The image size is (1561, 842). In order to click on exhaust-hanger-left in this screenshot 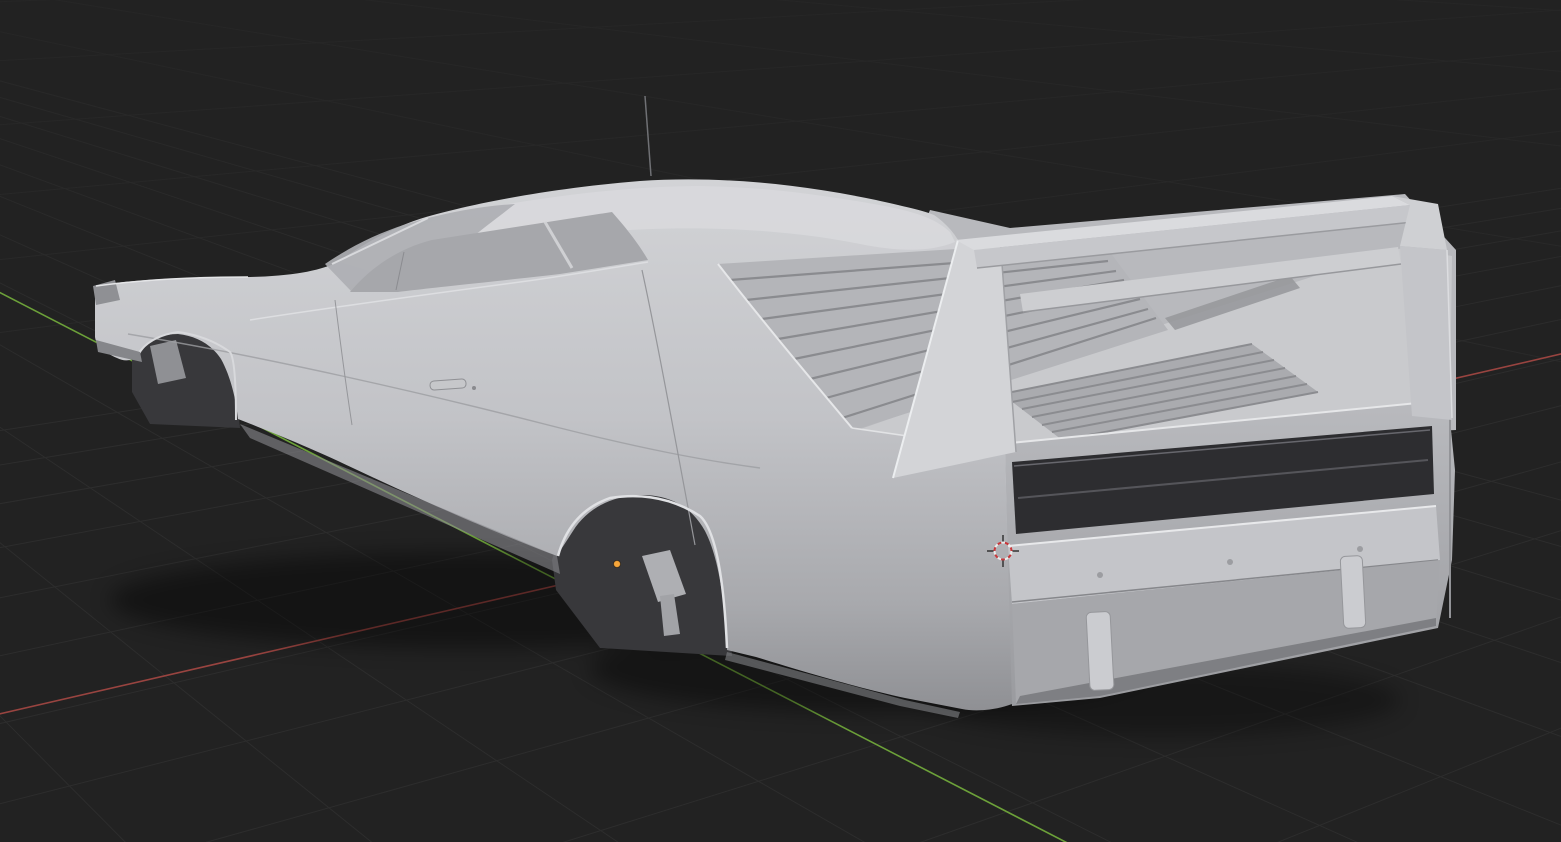, I will do `click(1100, 651)`.